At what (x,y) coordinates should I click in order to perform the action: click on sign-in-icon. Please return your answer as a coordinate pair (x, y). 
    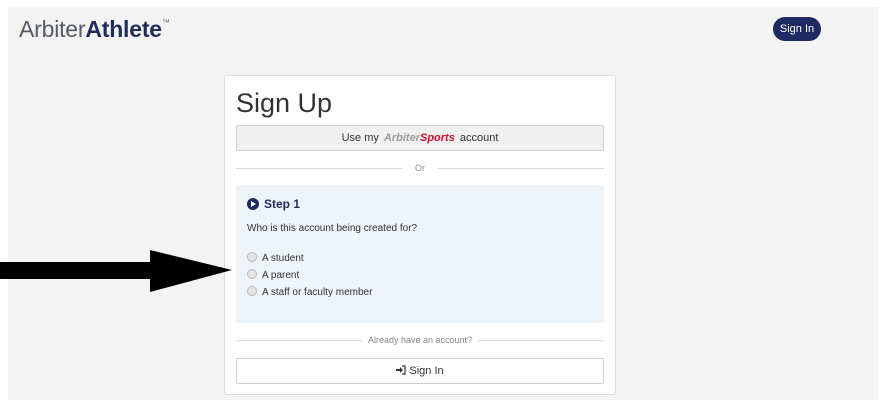
    Looking at the image, I should click on (401, 367).